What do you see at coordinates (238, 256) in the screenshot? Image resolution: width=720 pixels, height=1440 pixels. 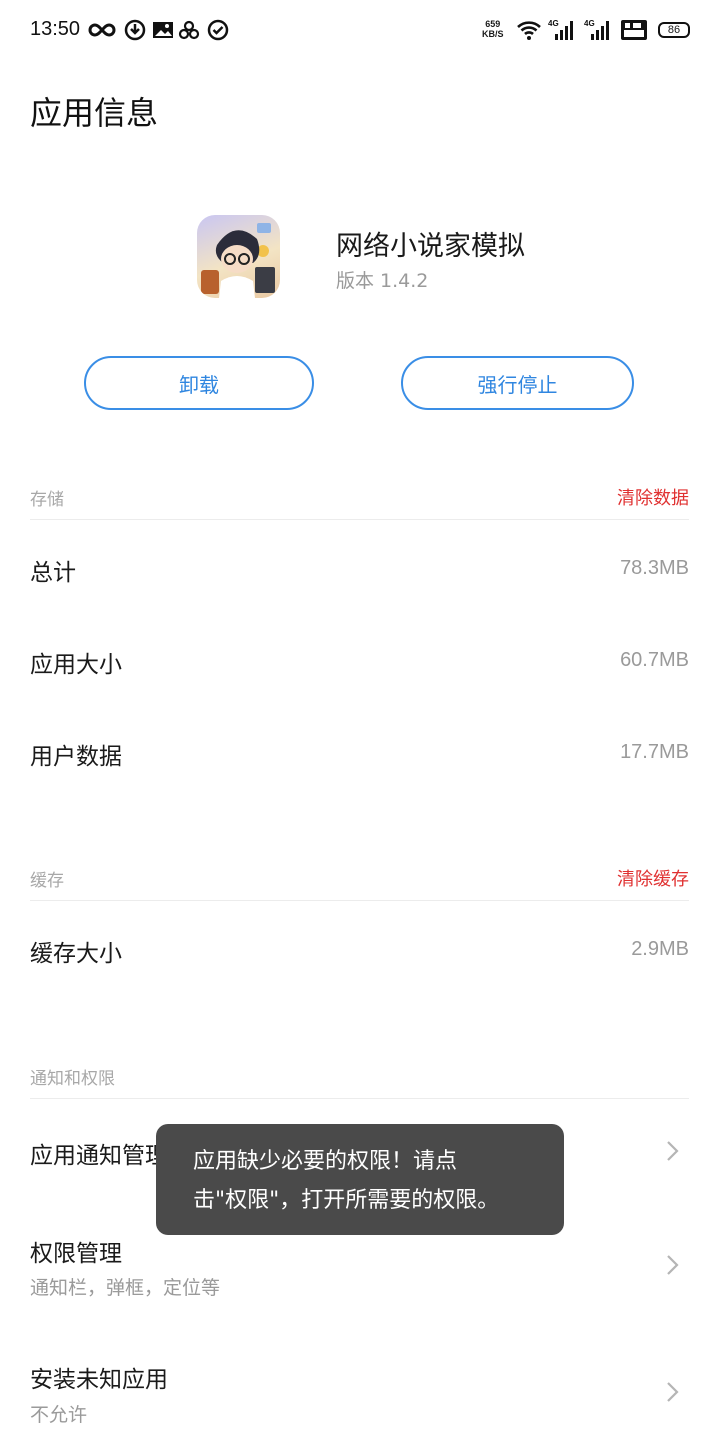 I see `app-icon` at bounding box center [238, 256].